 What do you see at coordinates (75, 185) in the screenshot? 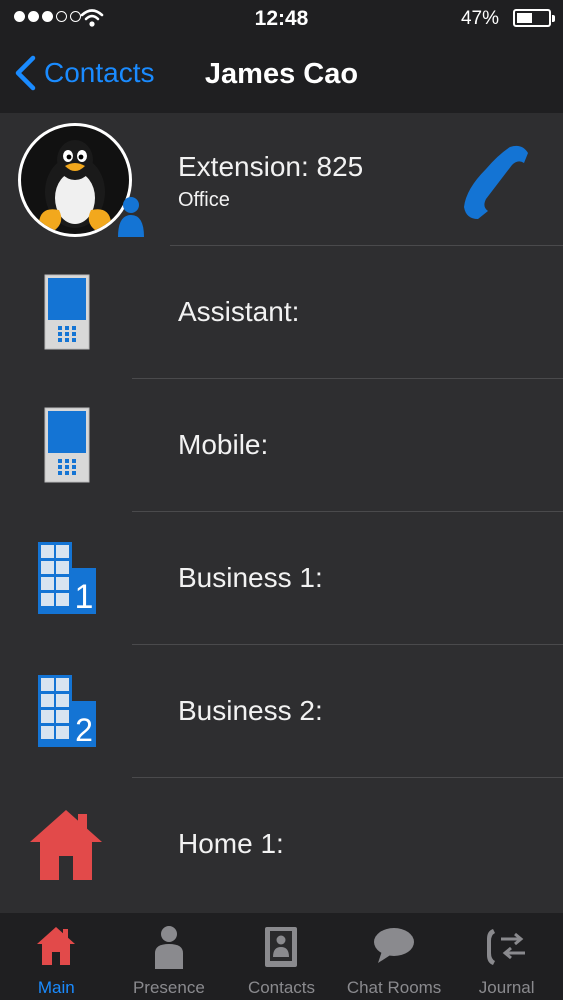
I see `tux-penguin-icon` at bounding box center [75, 185].